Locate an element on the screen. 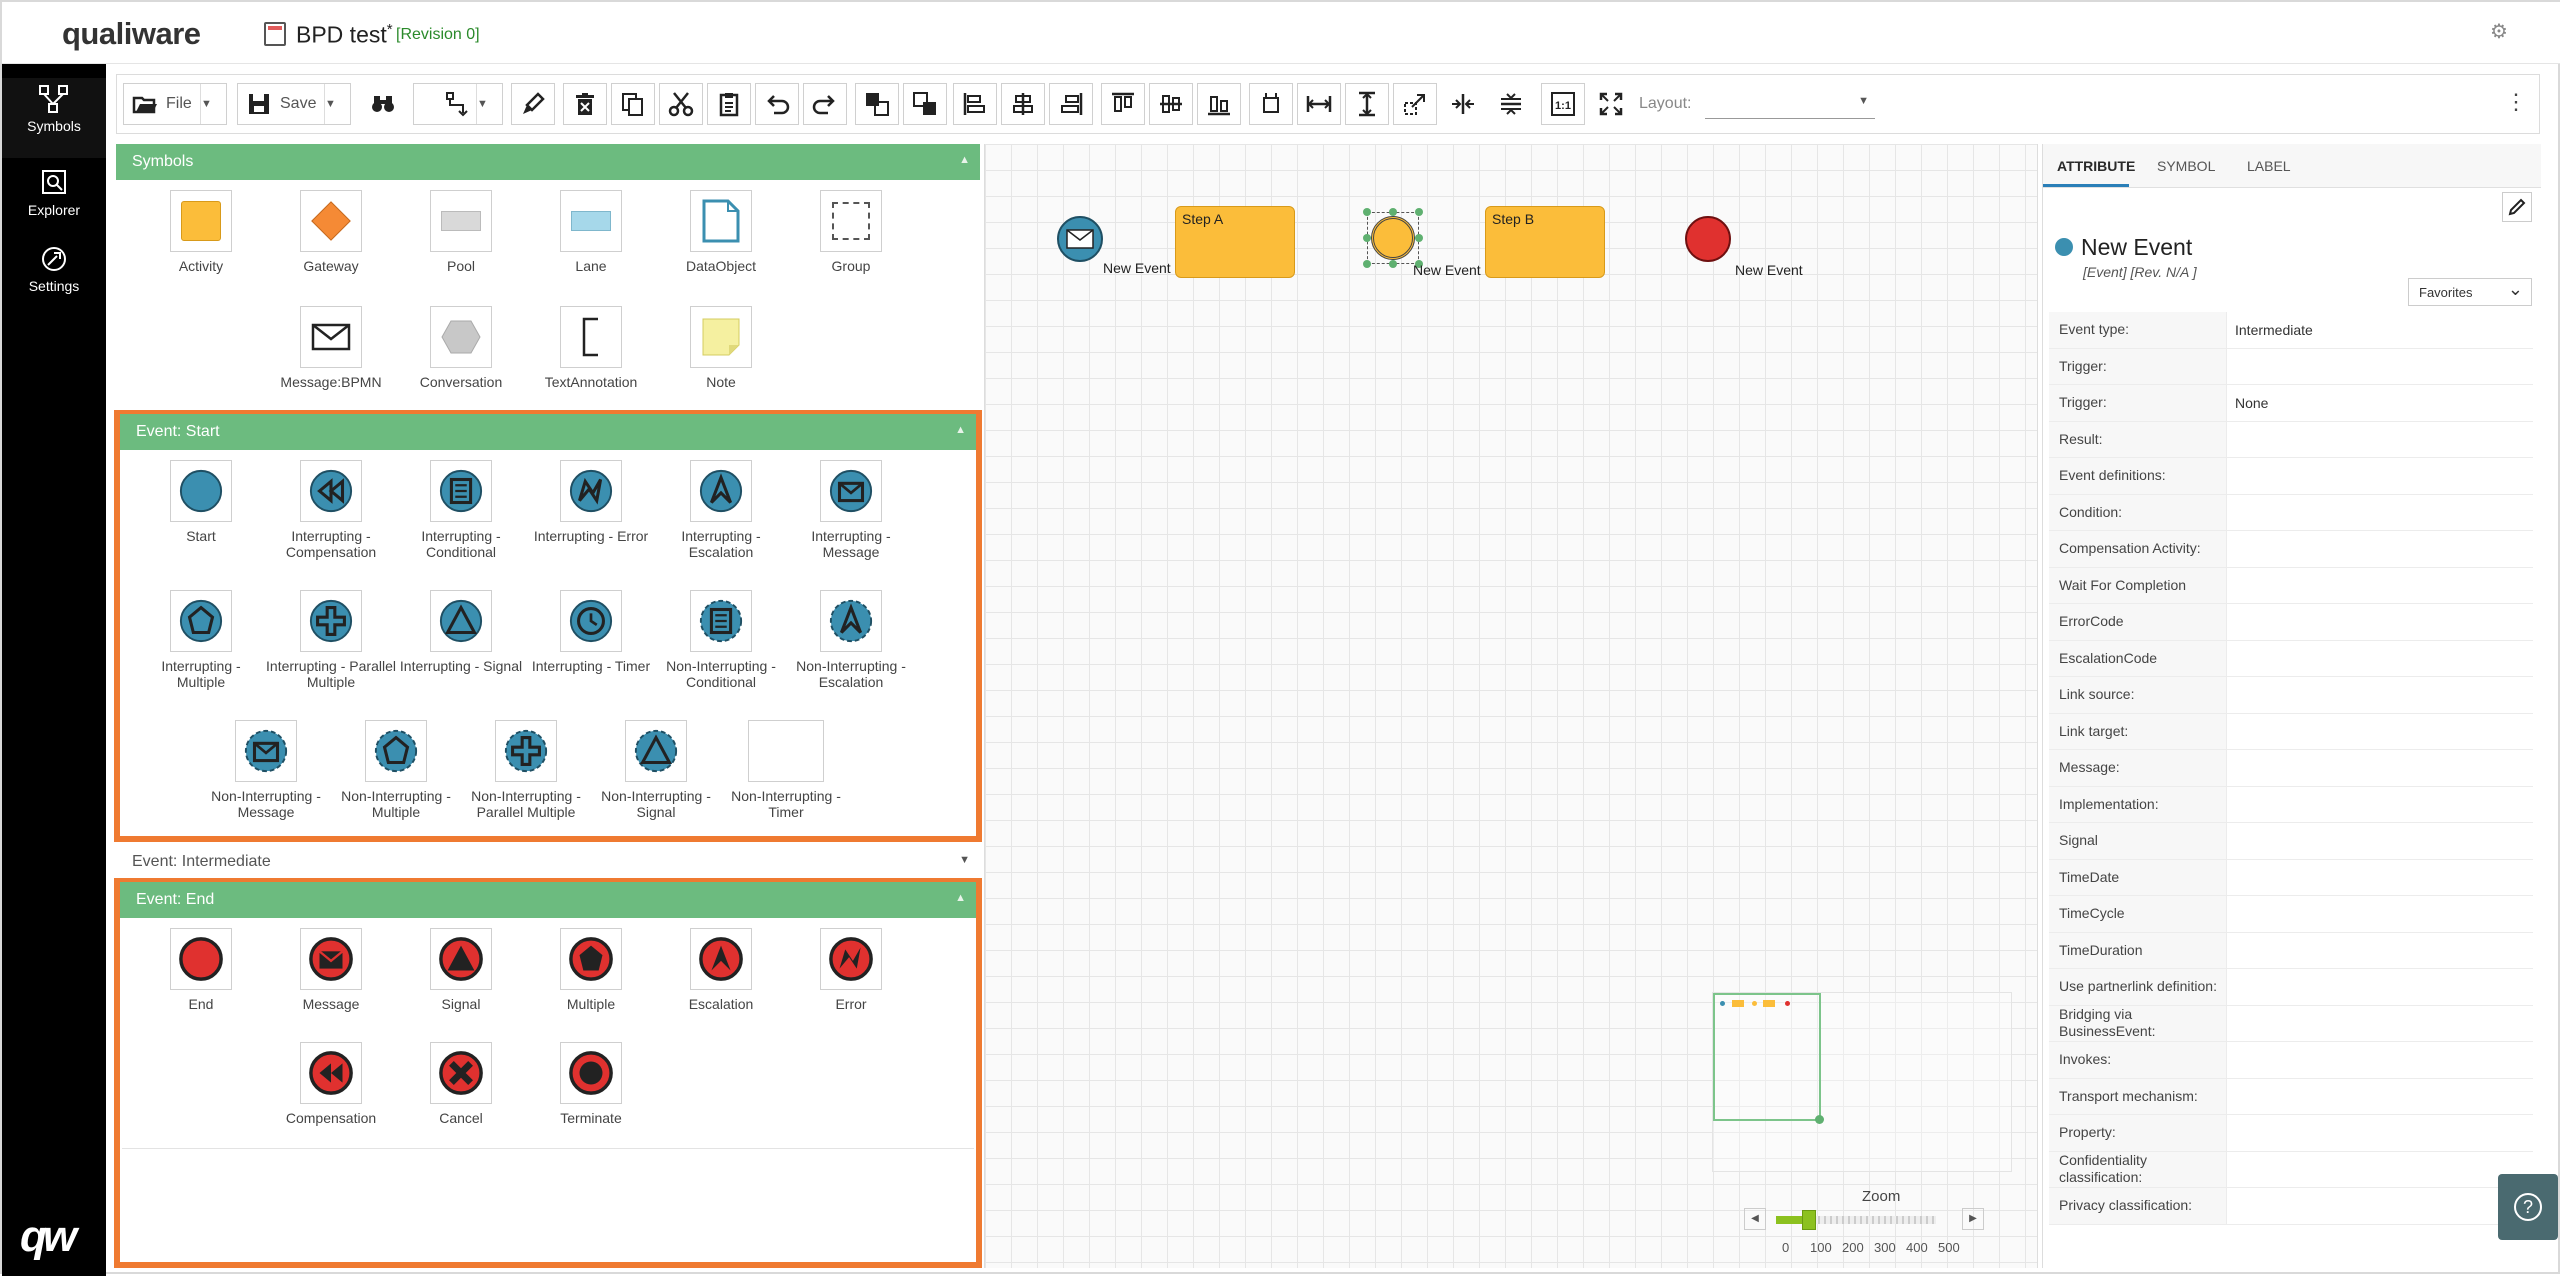 The height and width of the screenshot is (1276, 2560). symbol-pool: Pool is located at coordinates (461, 232).